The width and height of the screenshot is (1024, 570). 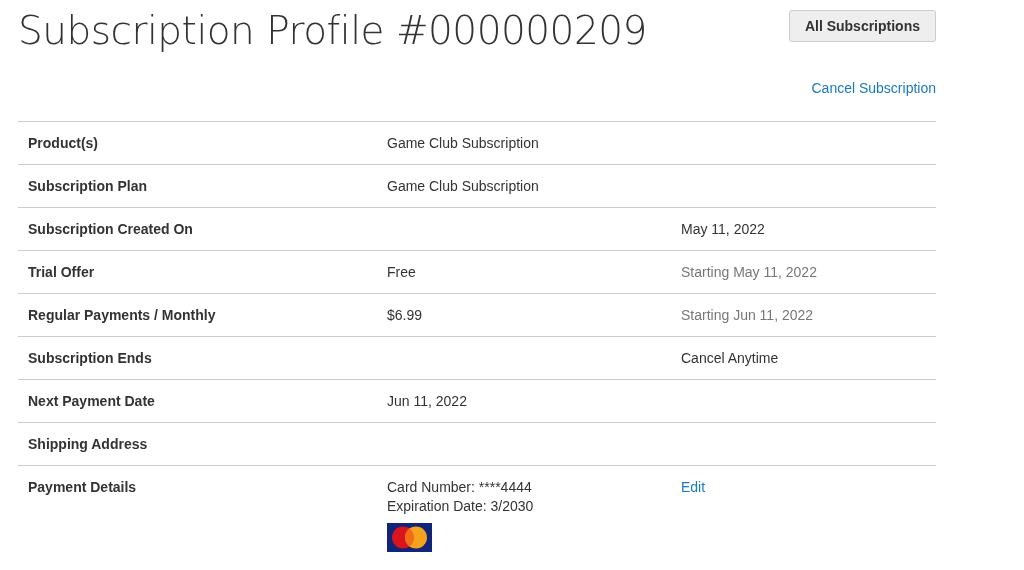 I want to click on detail-text: May 11, 2022, so click(x=723, y=229).